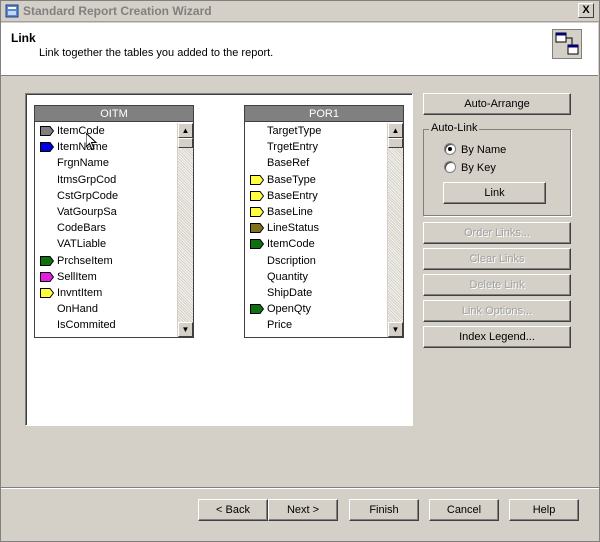 The height and width of the screenshot is (542, 600). I want to click on radio-selected-dot, so click(450, 149).